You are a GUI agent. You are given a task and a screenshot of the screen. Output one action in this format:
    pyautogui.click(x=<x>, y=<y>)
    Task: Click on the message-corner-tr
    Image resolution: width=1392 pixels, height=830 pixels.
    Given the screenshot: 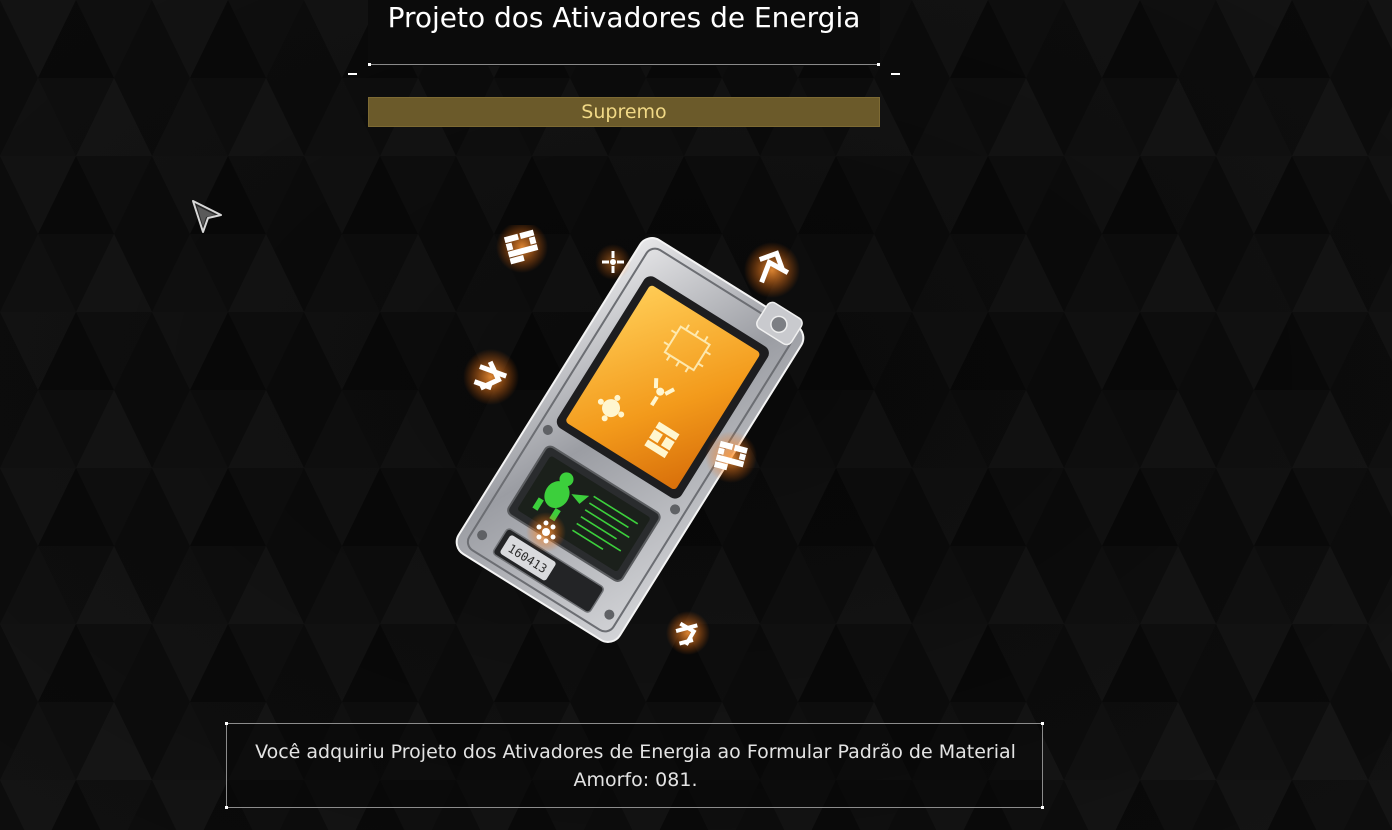 What is the action you would take?
    pyautogui.click(x=1042, y=723)
    